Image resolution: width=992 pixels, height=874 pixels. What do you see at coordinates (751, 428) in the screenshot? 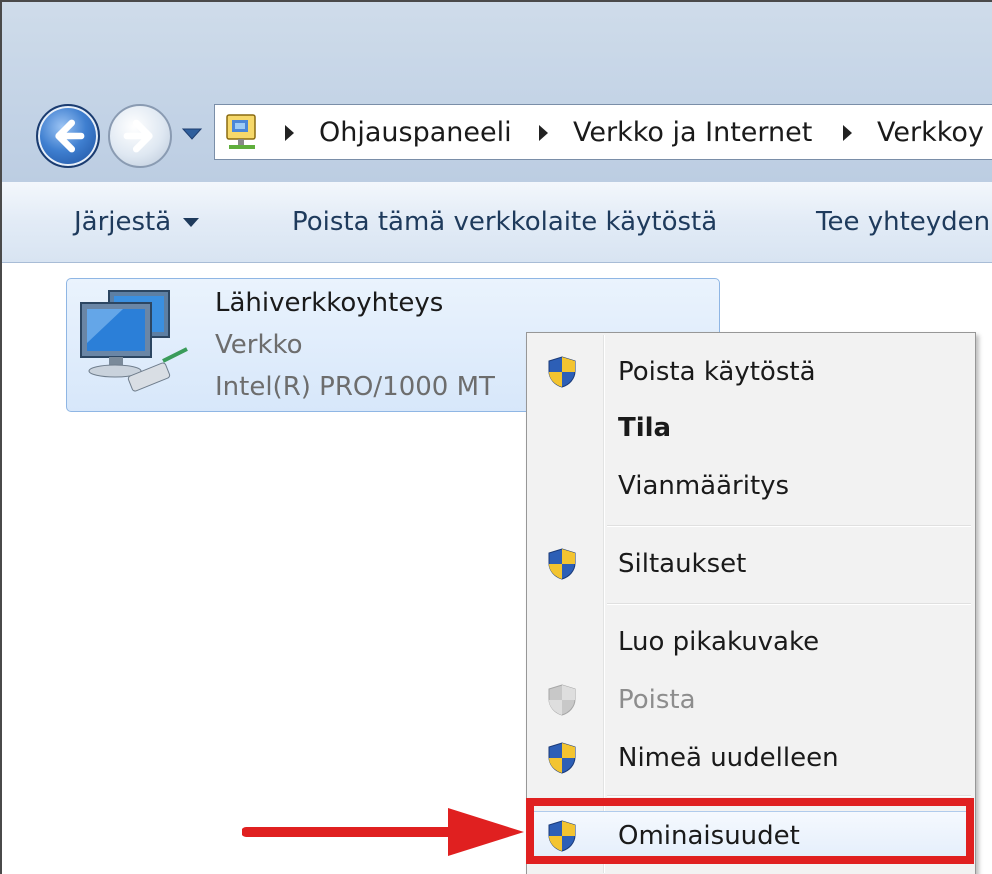
I see `menu-item-status: Tila` at bounding box center [751, 428].